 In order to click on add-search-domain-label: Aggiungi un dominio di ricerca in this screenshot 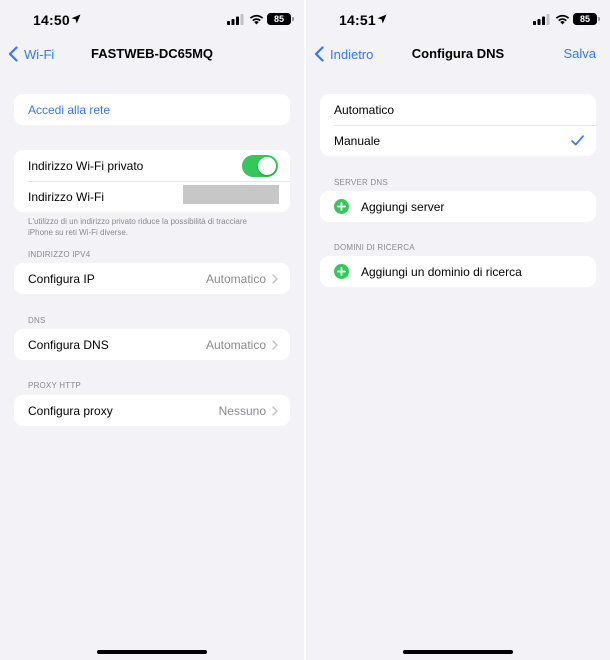, I will do `click(441, 271)`.